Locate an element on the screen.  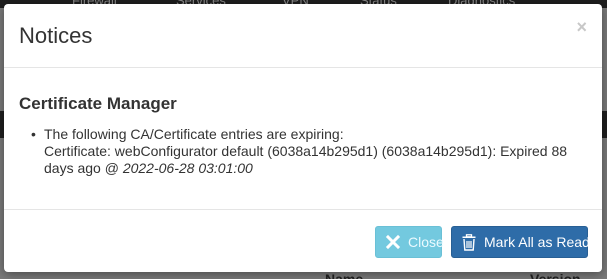
trash-icon is located at coordinates (469, 242).